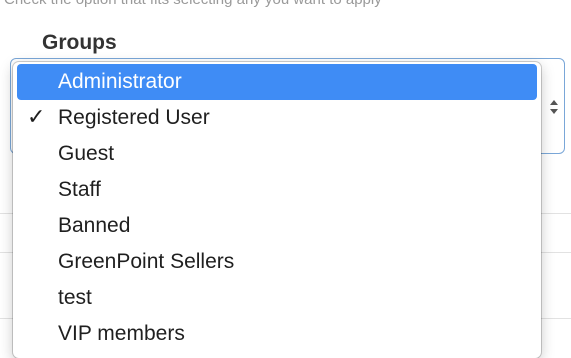  What do you see at coordinates (134, 117) in the screenshot?
I see `option-label: Registered User` at bounding box center [134, 117].